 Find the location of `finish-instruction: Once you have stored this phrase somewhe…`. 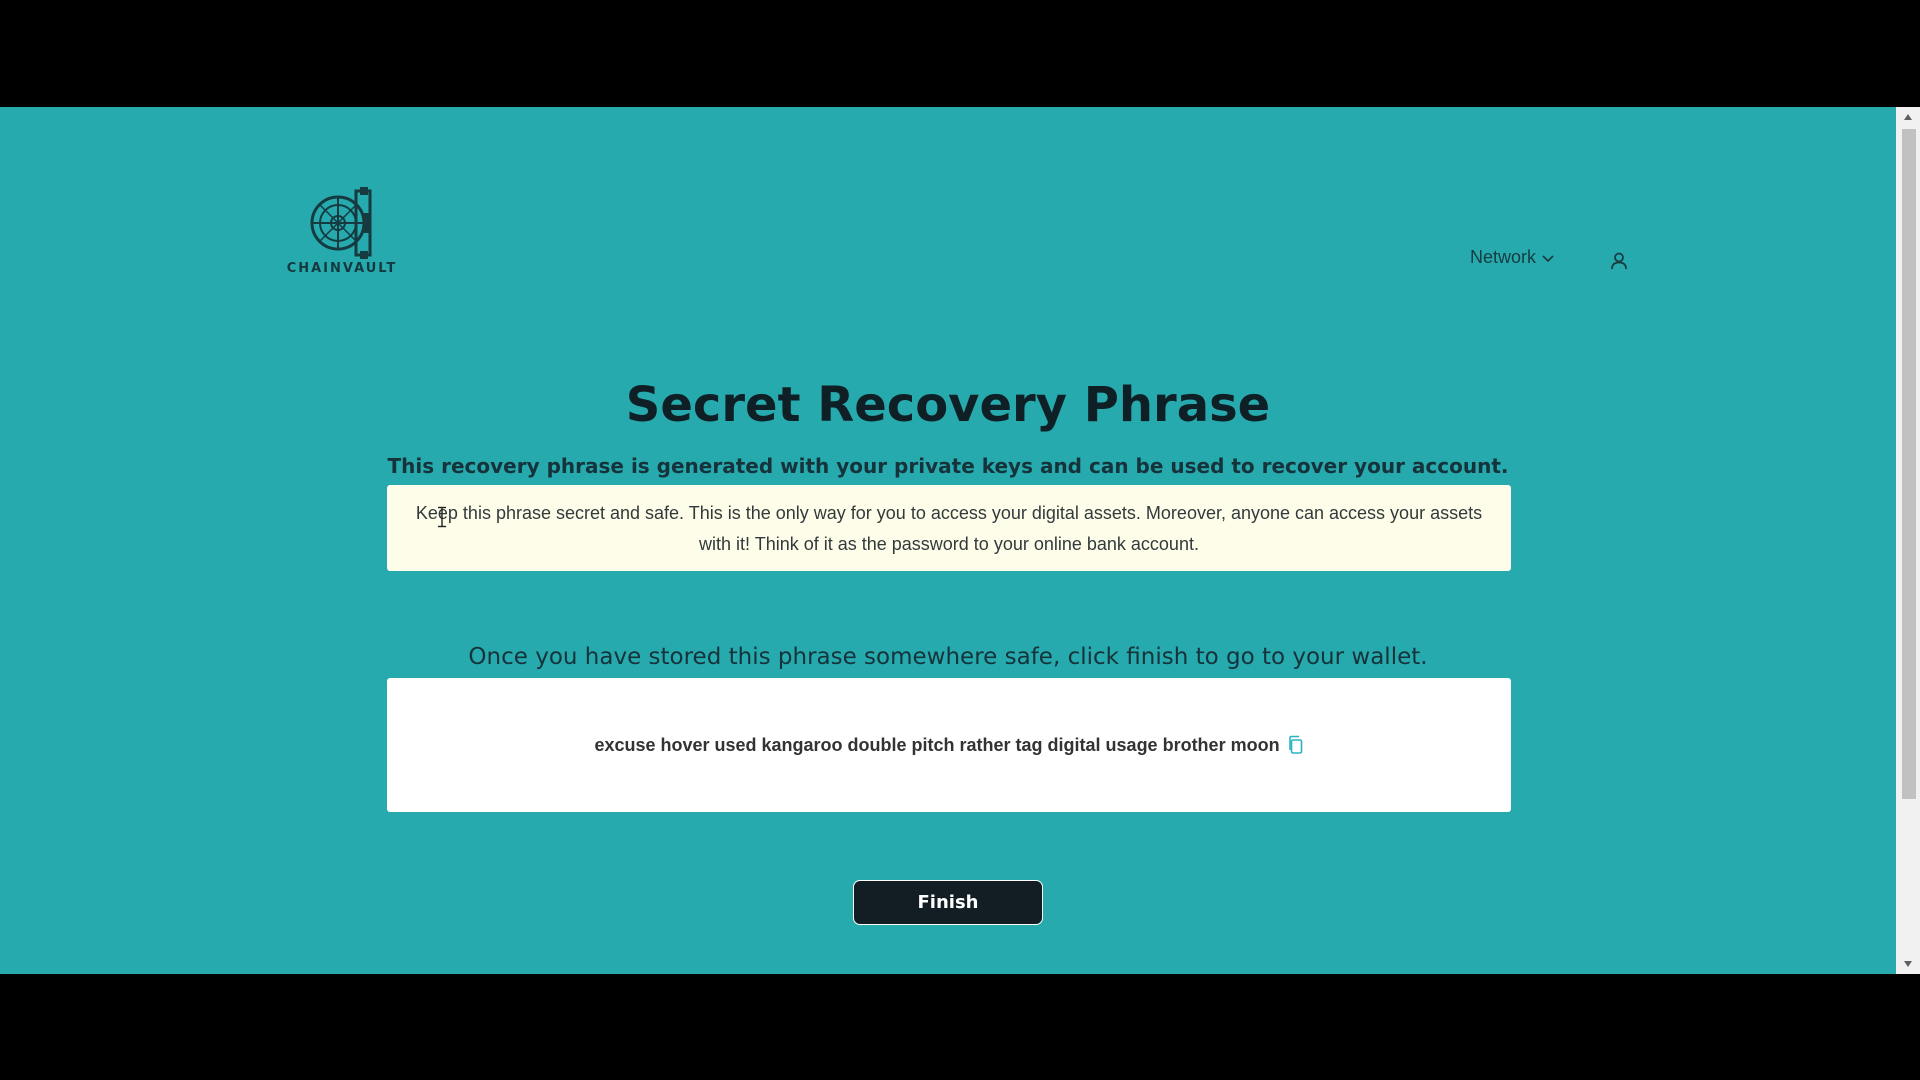

finish-instruction: Once you have stored this phrase somewhe… is located at coordinates (948, 657).